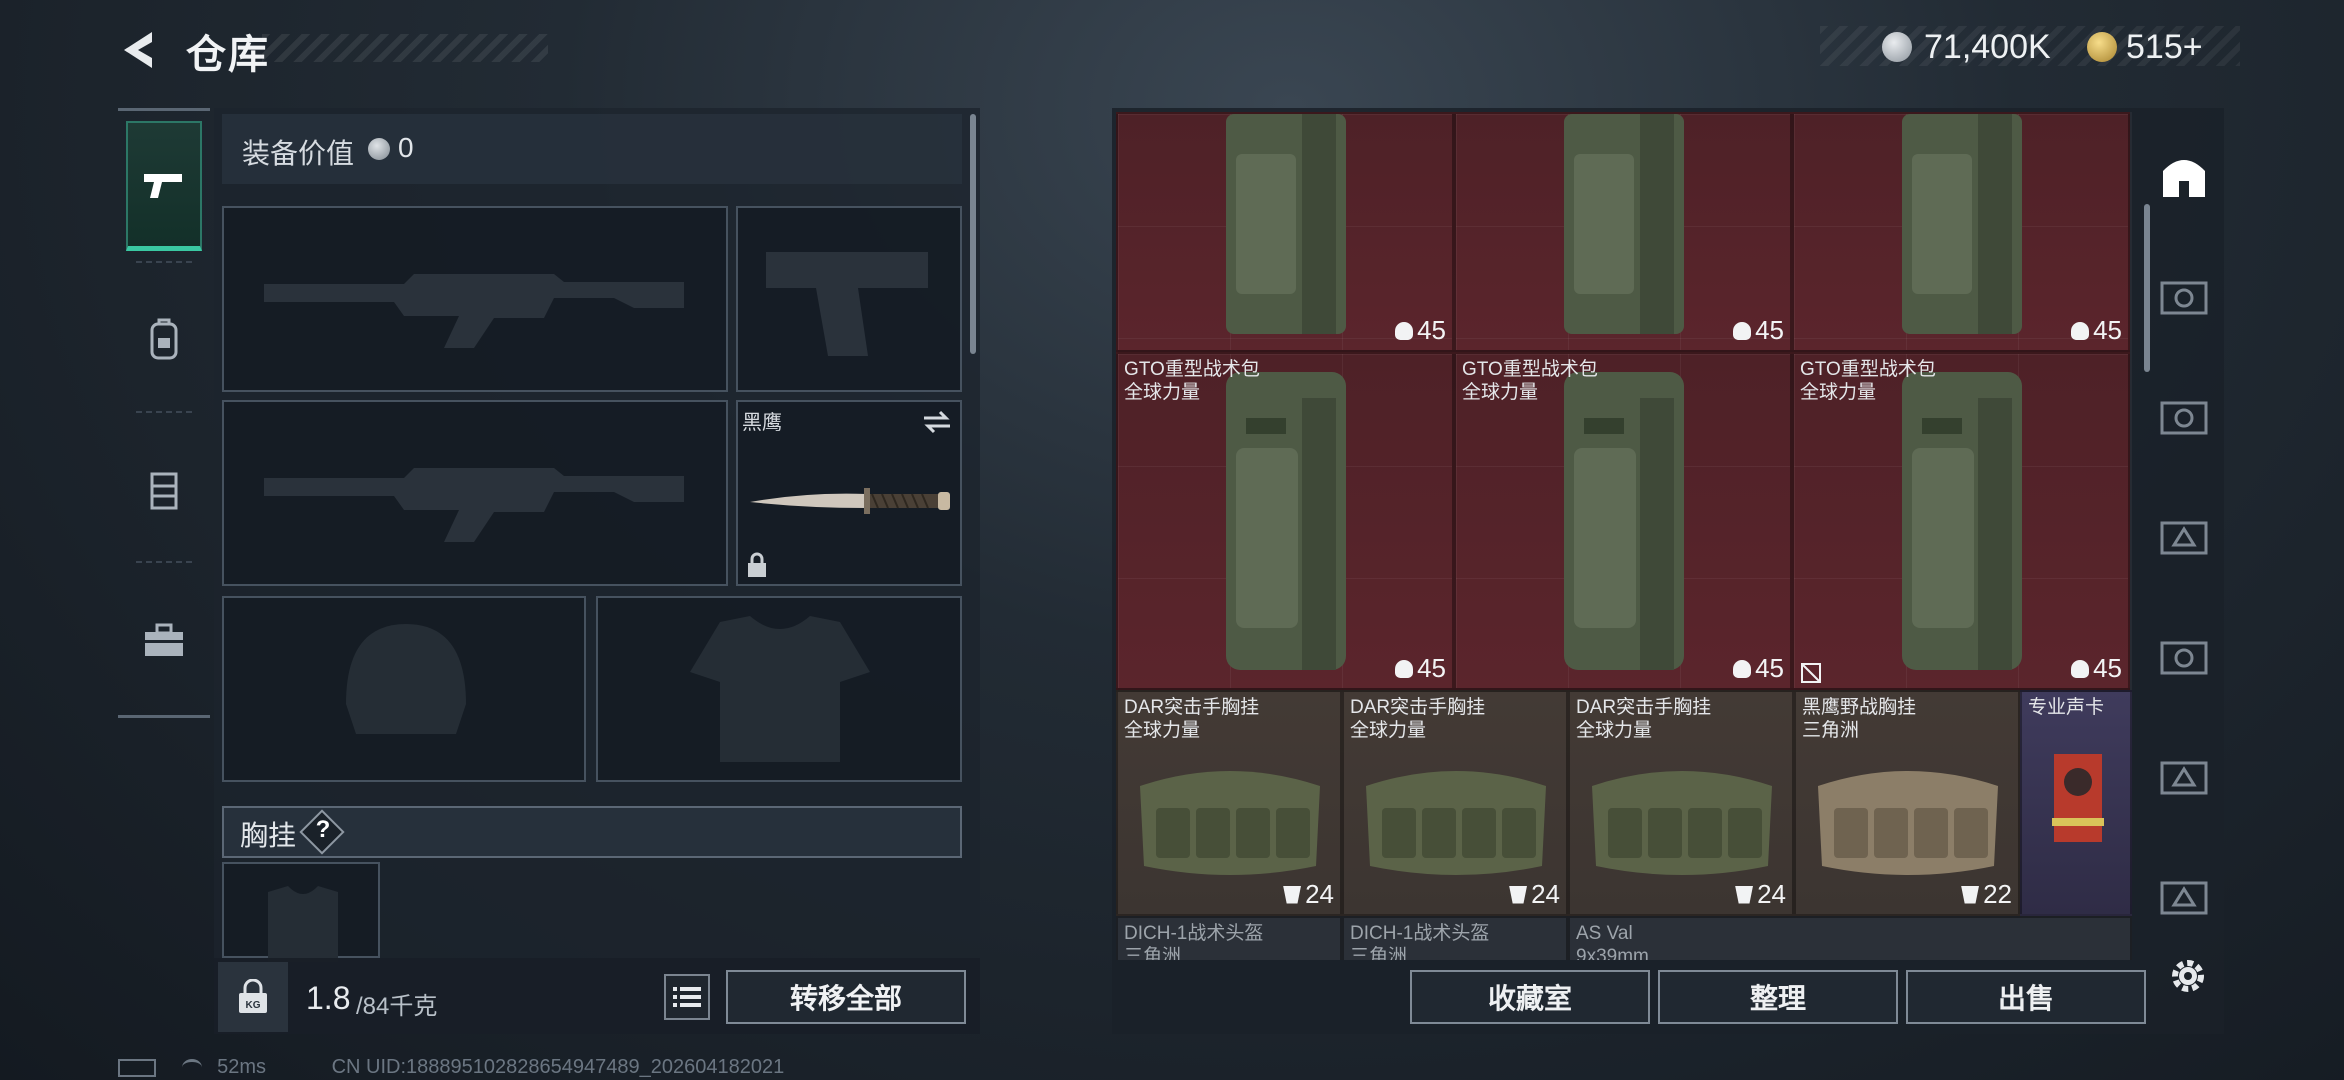 The image size is (2344, 1080). Describe the element at coordinates (1530, 997) in the screenshot. I see `collection-room-button: 收藏室` at that location.